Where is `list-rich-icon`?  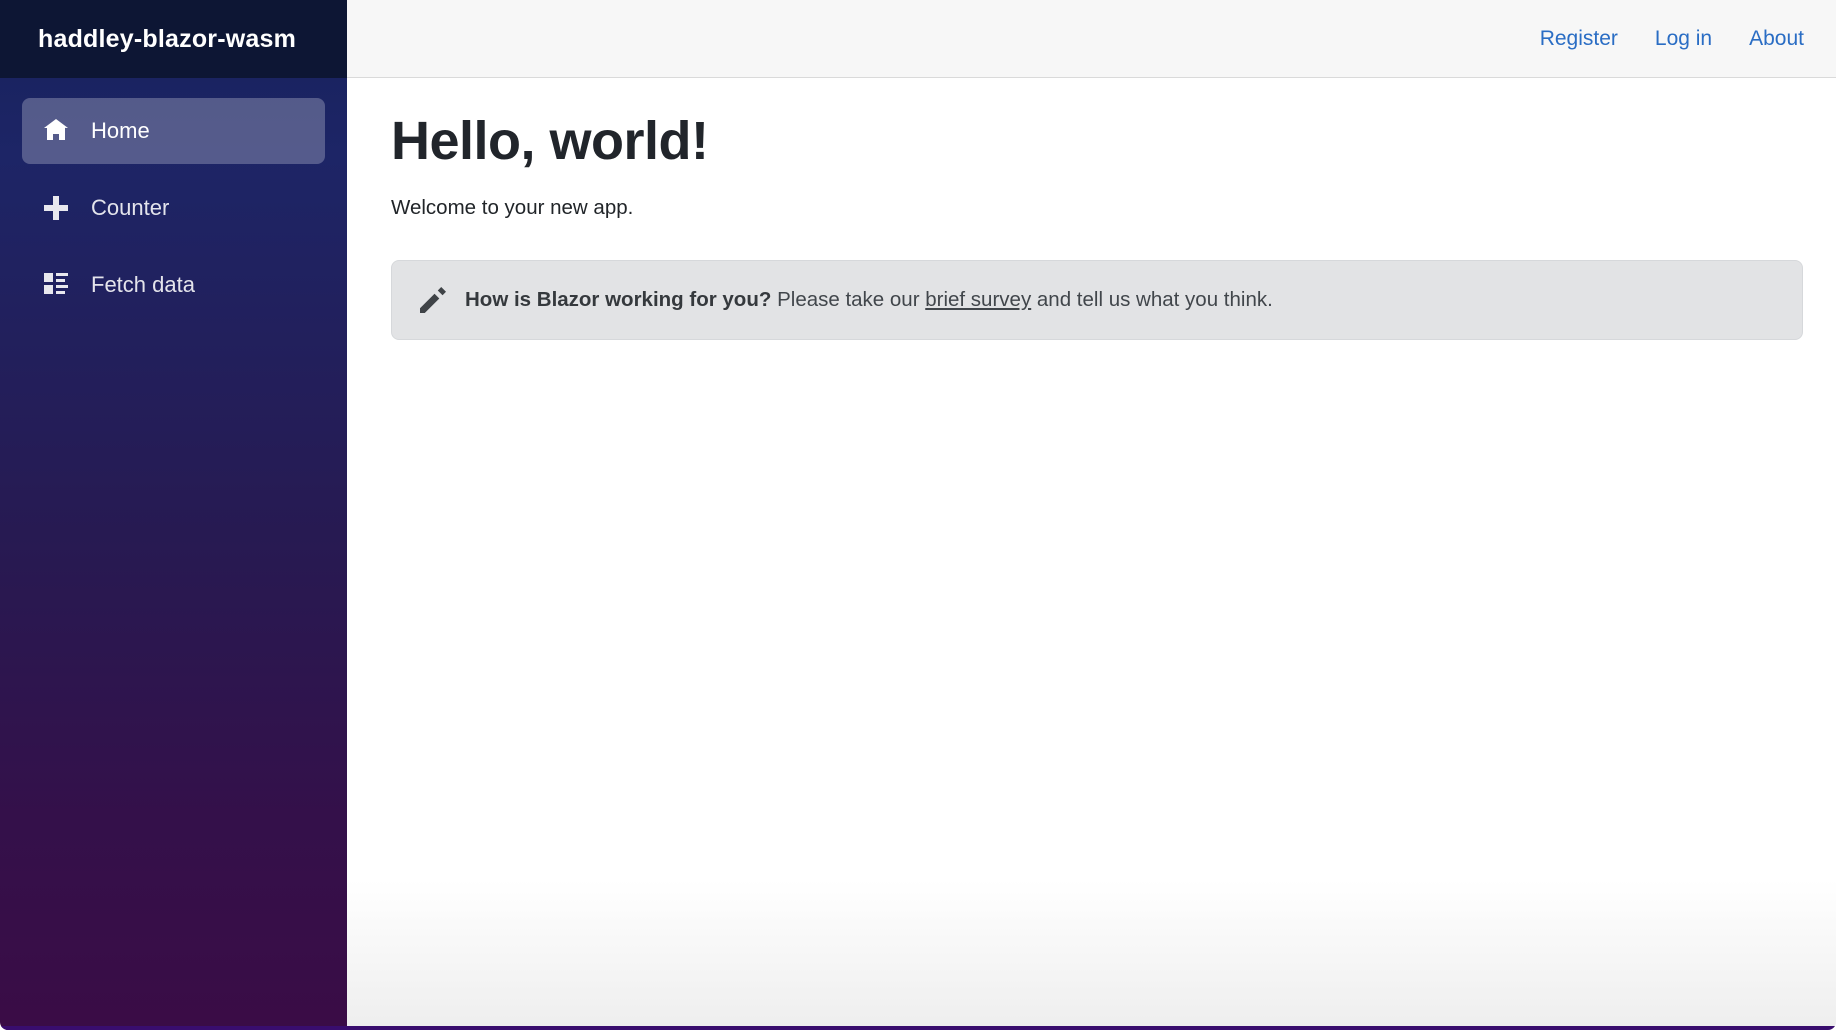 list-rich-icon is located at coordinates (56, 285).